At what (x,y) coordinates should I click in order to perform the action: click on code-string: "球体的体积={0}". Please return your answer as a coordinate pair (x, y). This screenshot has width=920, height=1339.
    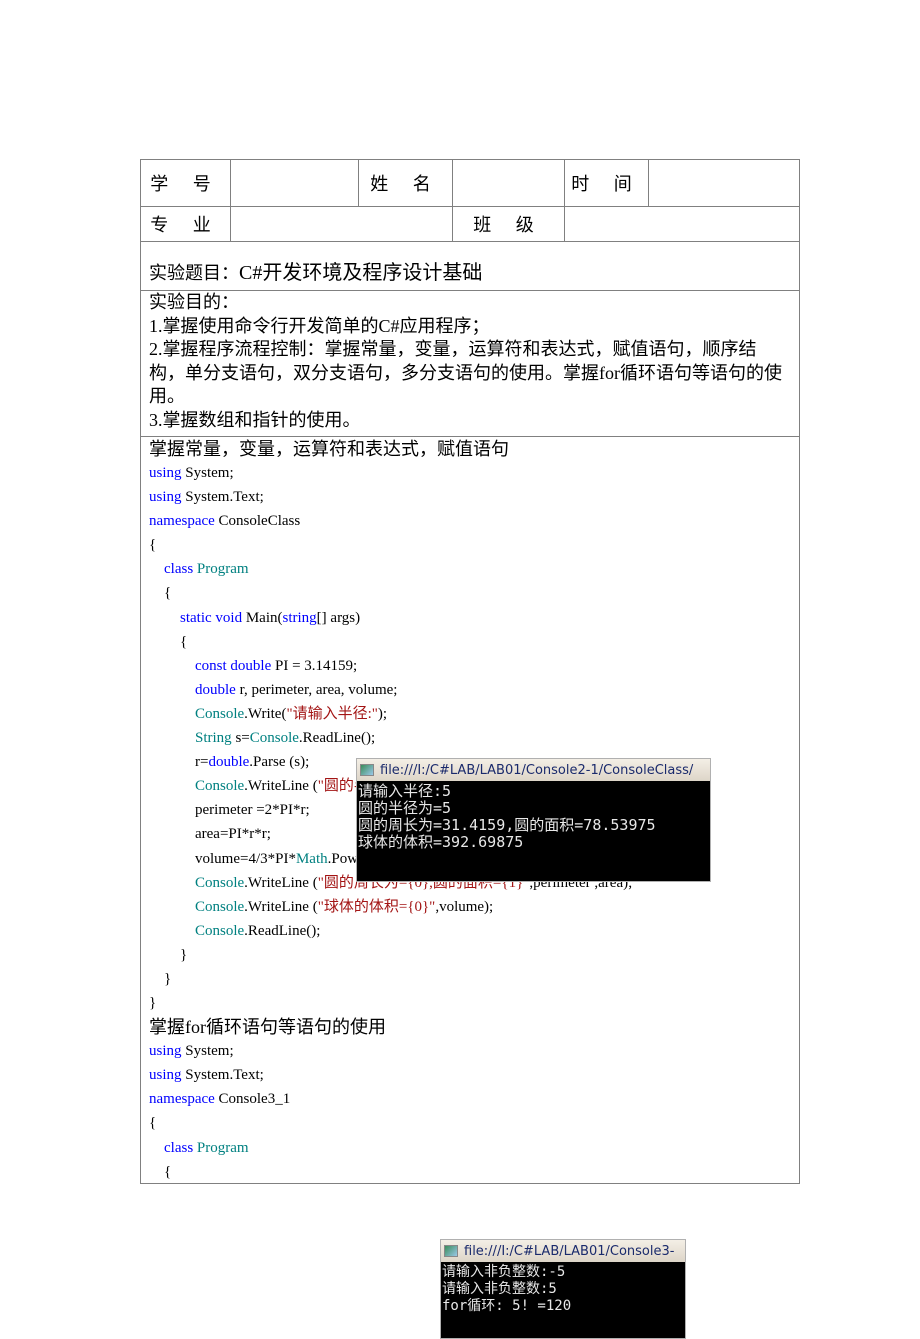
    Looking at the image, I should click on (376, 906).